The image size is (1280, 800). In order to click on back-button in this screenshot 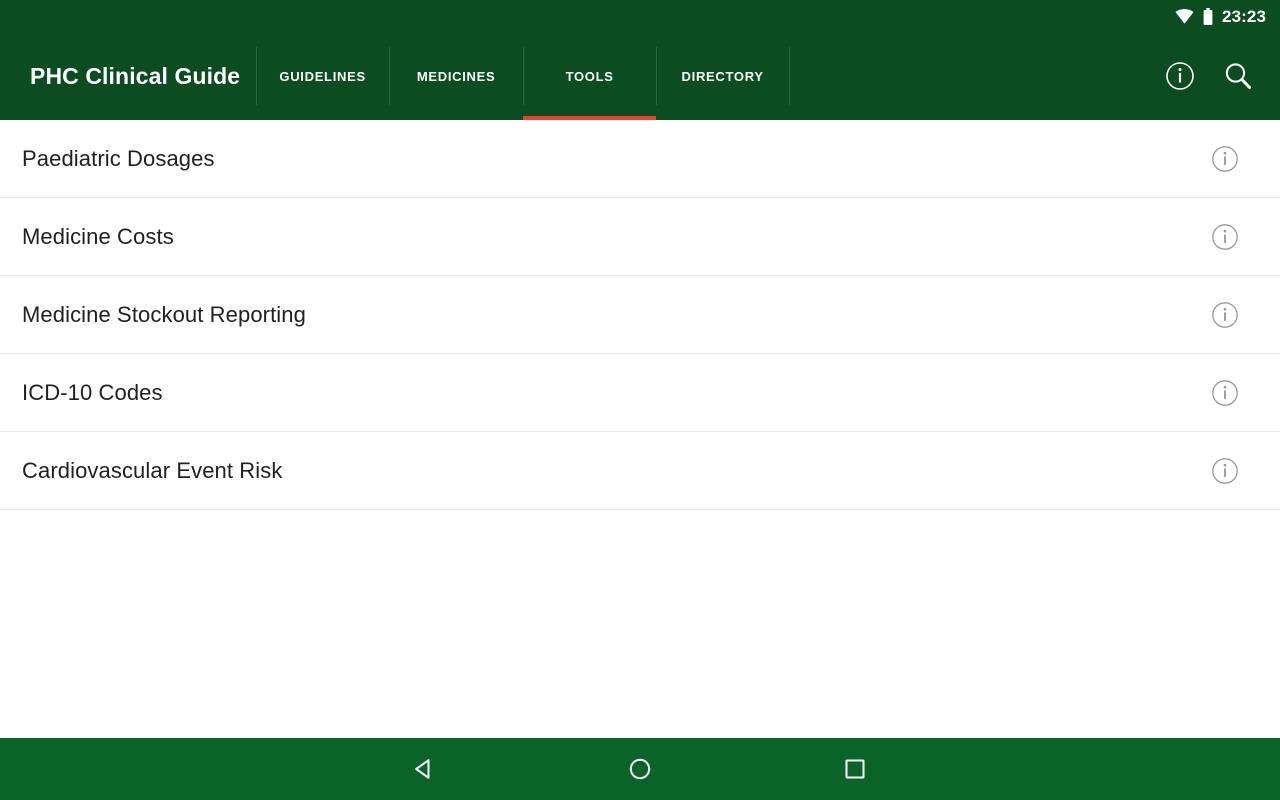, I will do `click(424, 769)`.